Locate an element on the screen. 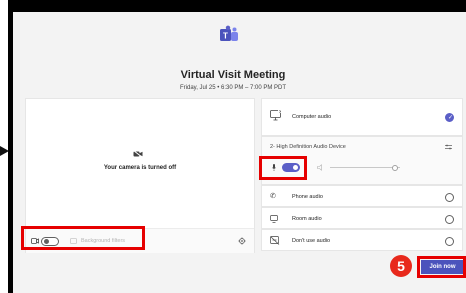 The height and width of the screenshot is (293, 466). meeting-datetime: Friday, Jul 25 • 6:30 PM – 7:00 PM PDT is located at coordinates (233, 88).